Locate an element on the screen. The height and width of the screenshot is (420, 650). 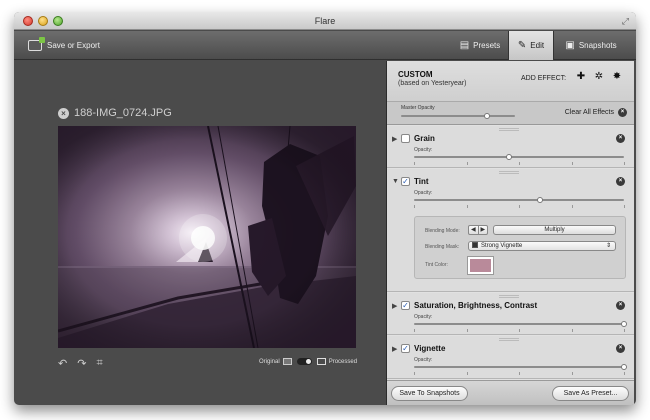
blending-mask-value: Strong Vignette is located at coordinates (502, 246).